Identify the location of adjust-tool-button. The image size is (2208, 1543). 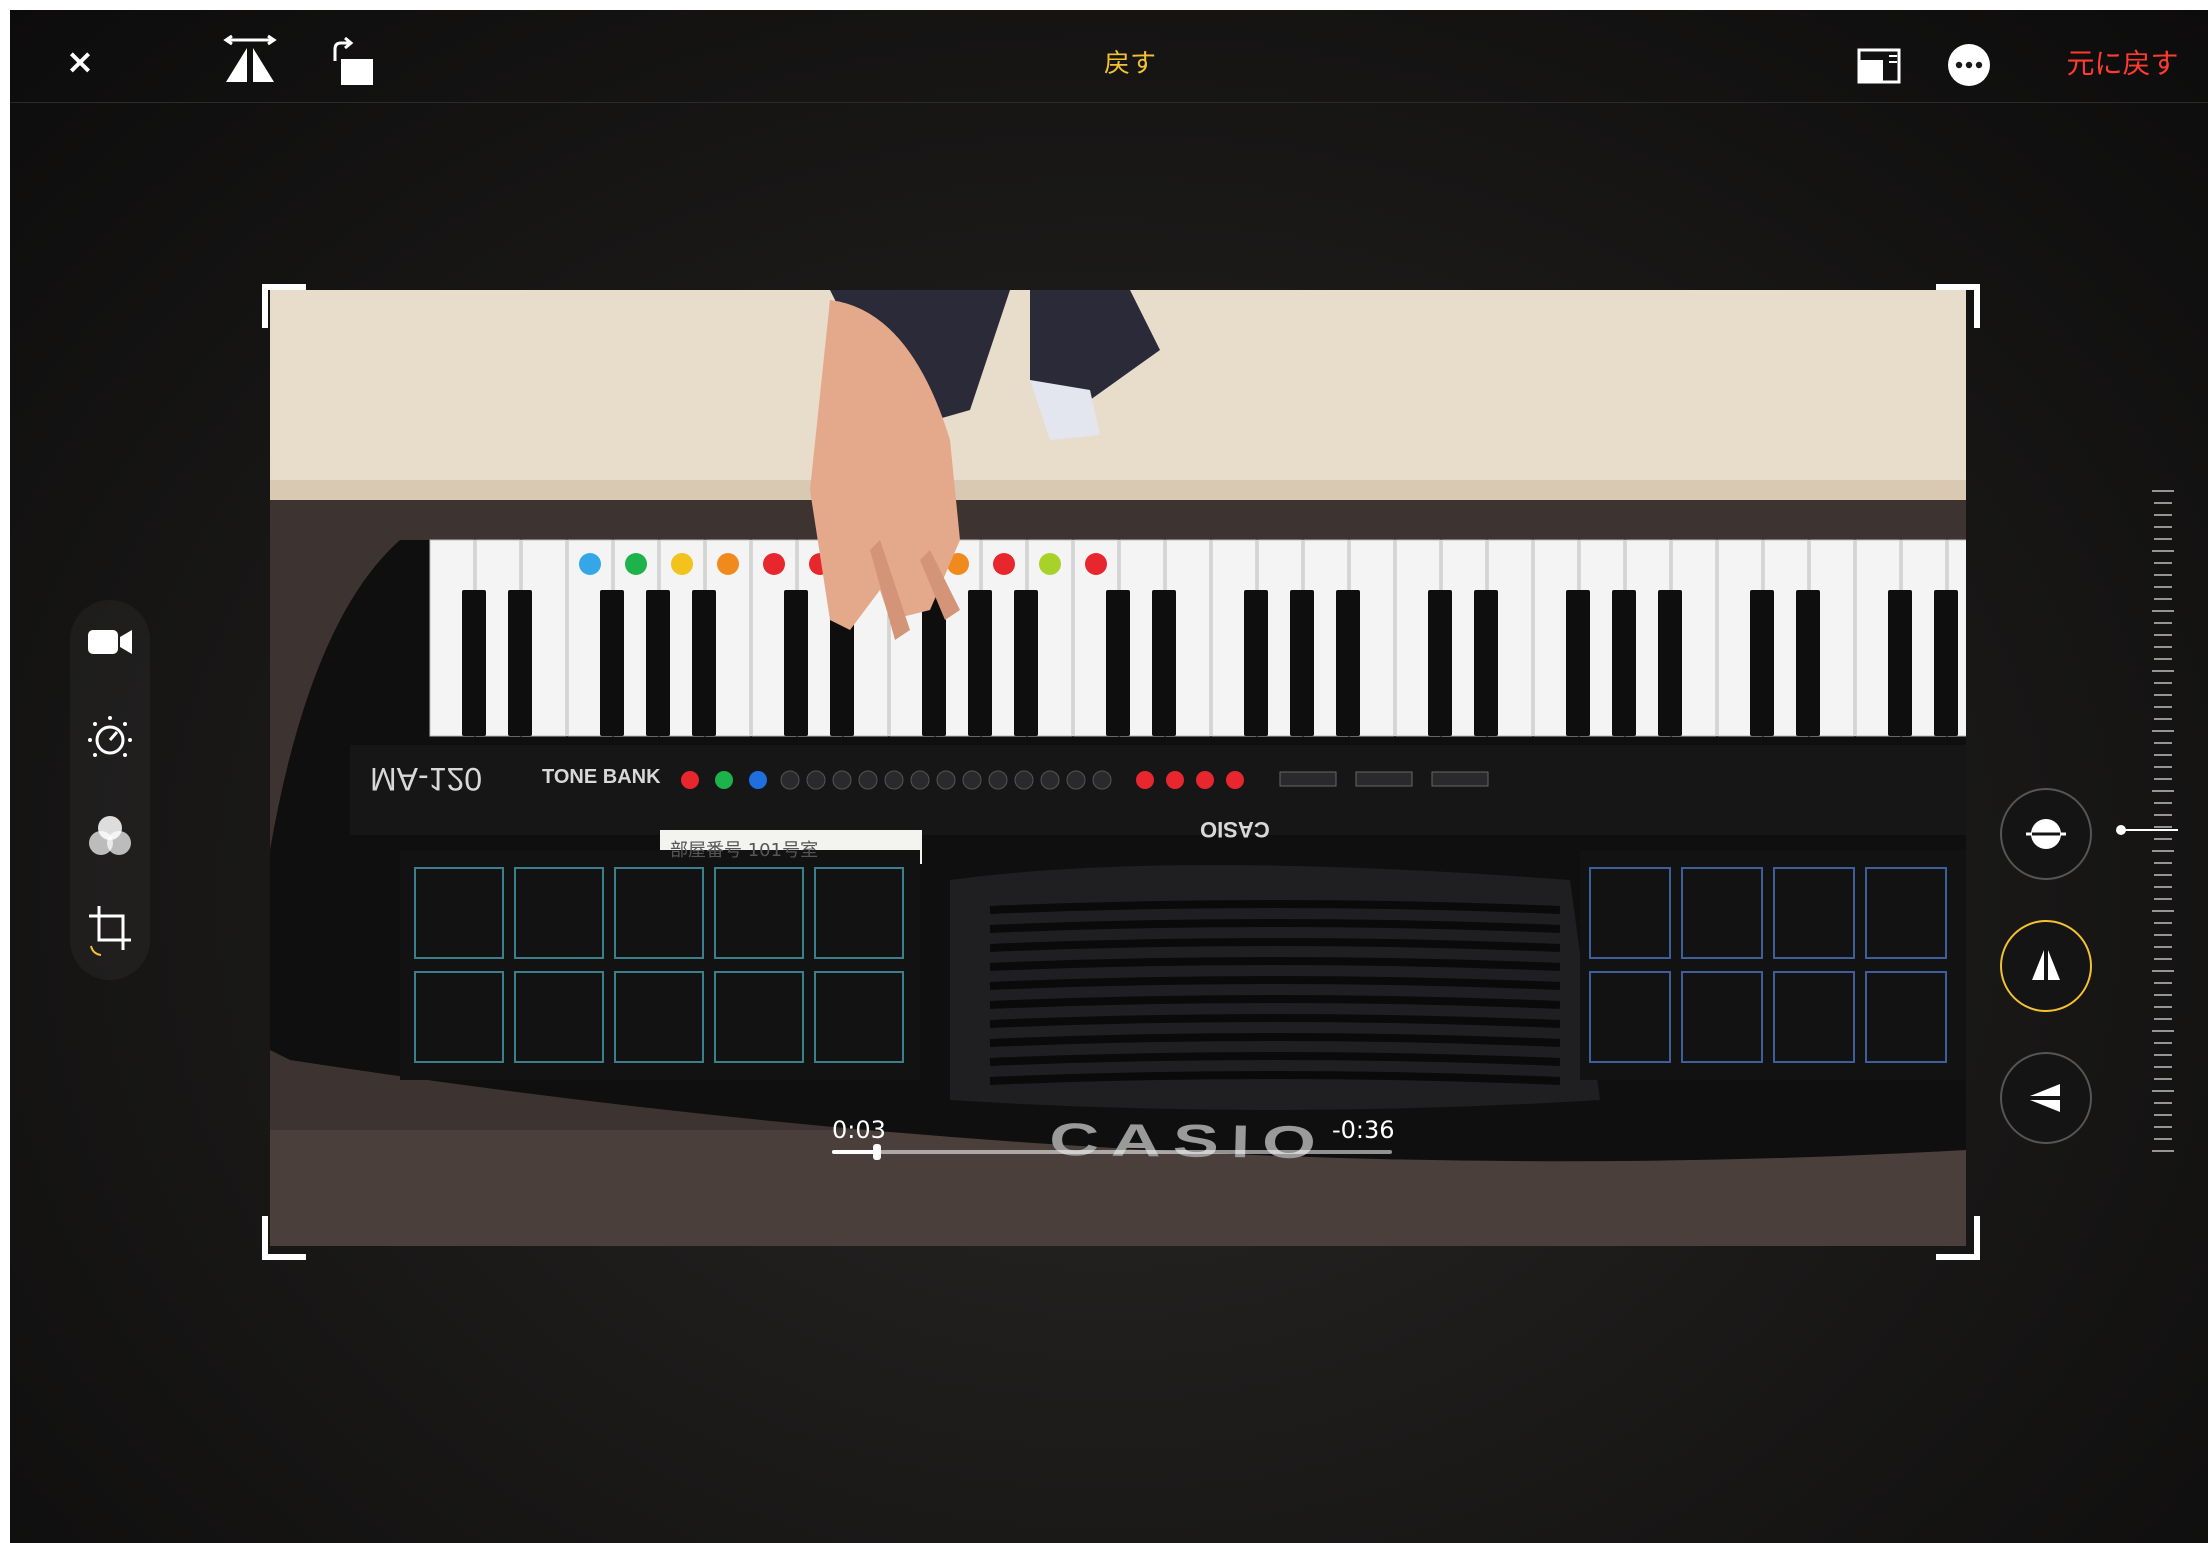
(110, 738).